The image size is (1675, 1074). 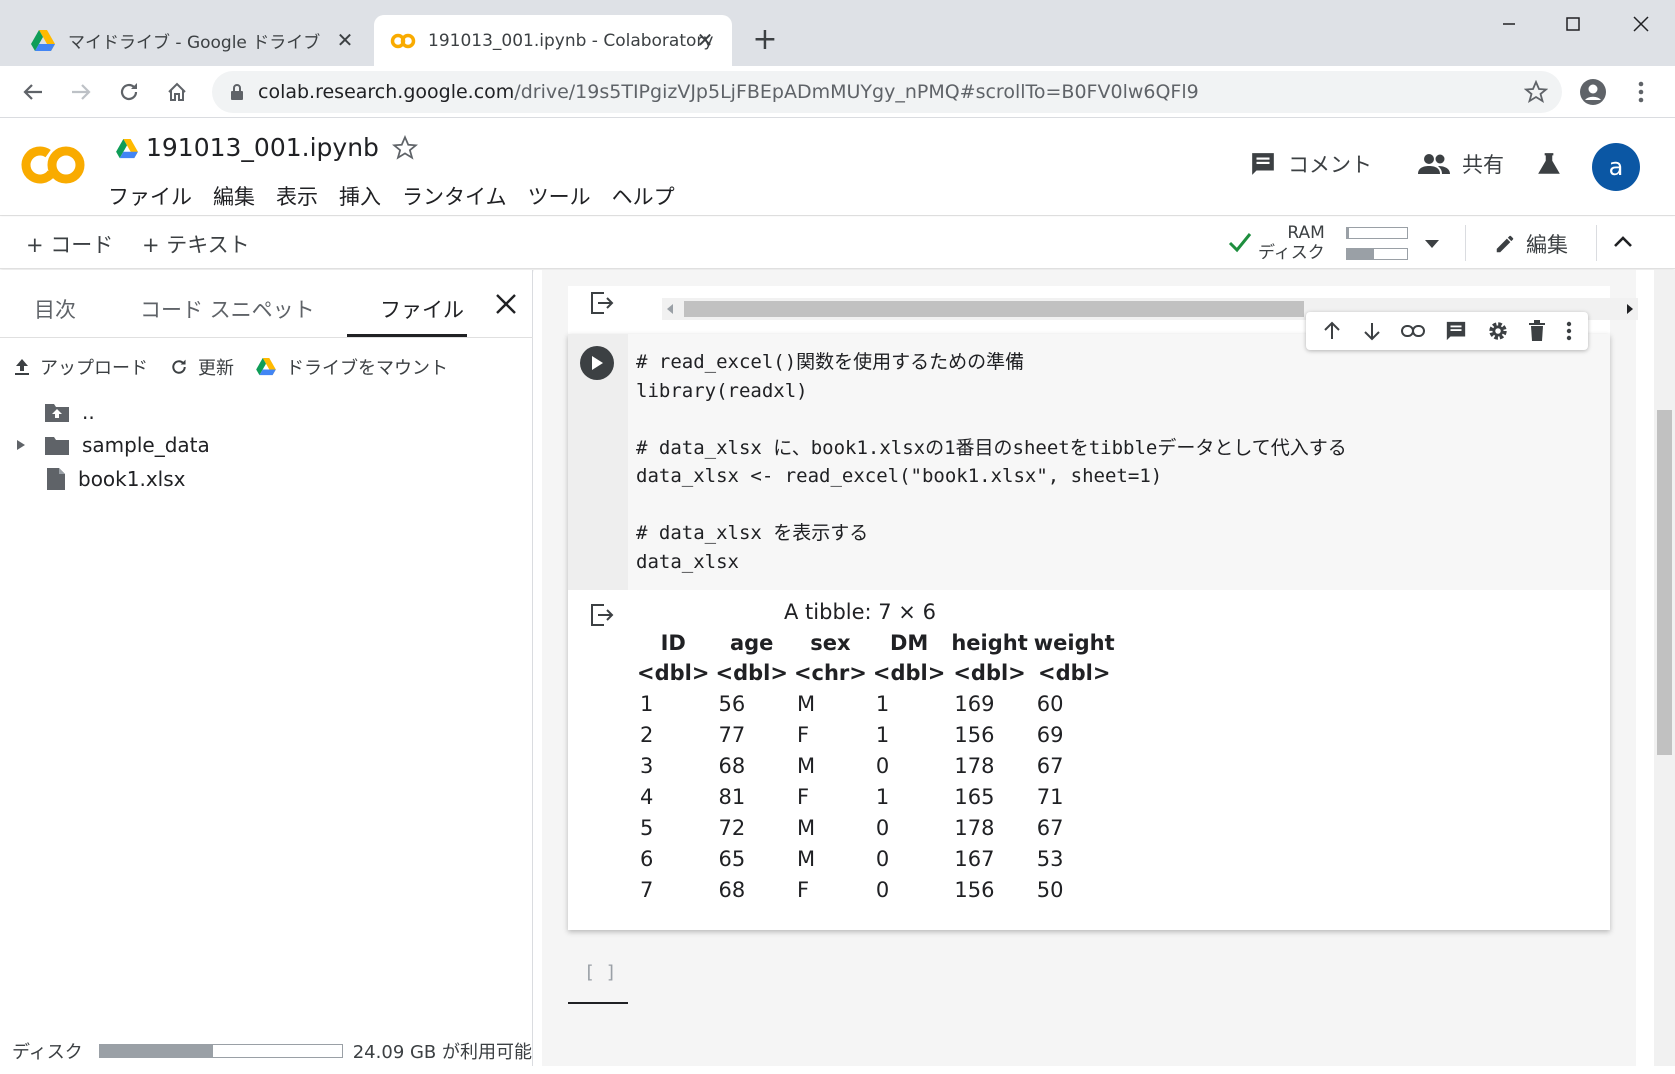 I want to click on scroll-left-icon, so click(x=670, y=309).